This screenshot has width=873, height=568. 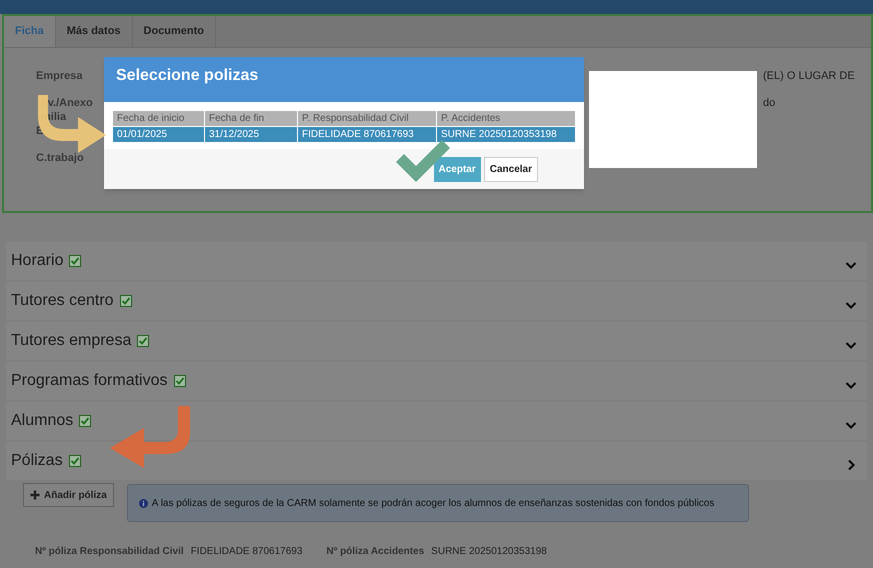 I want to click on add-policy-button: Añadir póliza, so click(x=68, y=495).